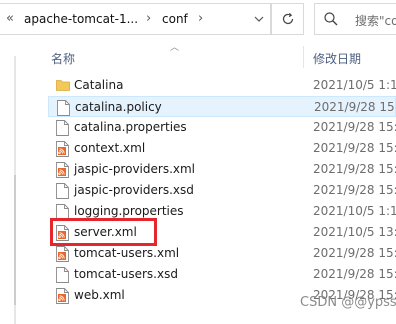 This screenshot has width=396, height=324. What do you see at coordinates (222, 253) in the screenshot?
I see `file-row-tomcat-users-xml: tomcat-users.xml 2021/9/28 15:3` at bounding box center [222, 253].